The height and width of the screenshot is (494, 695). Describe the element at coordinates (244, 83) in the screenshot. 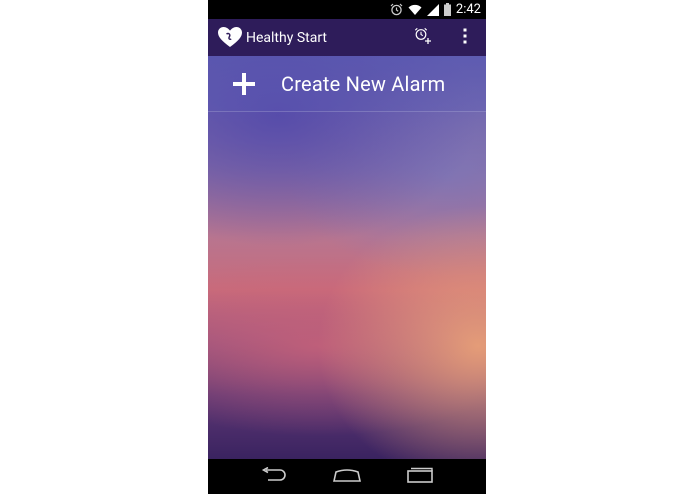

I see `plus-icon` at that location.